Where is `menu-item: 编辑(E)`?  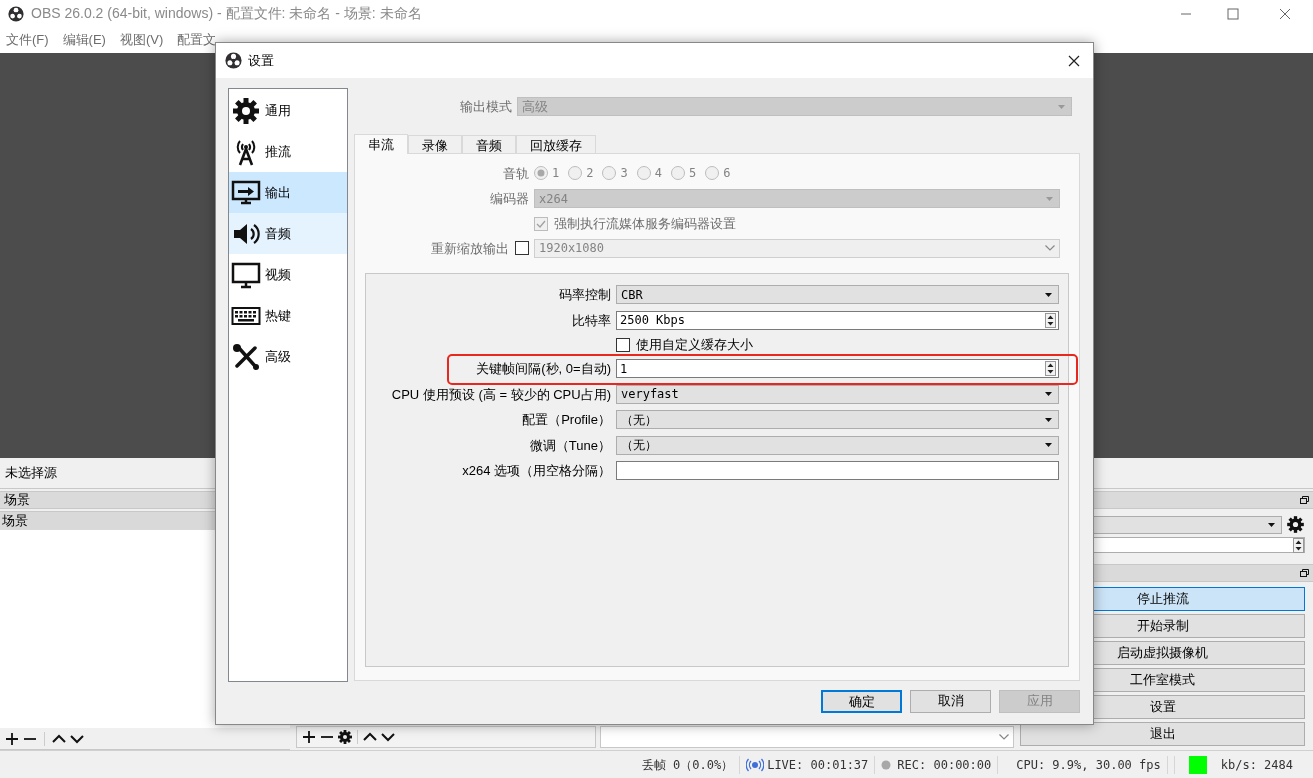 menu-item: 编辑(E) is located at coordinates (84, 40).